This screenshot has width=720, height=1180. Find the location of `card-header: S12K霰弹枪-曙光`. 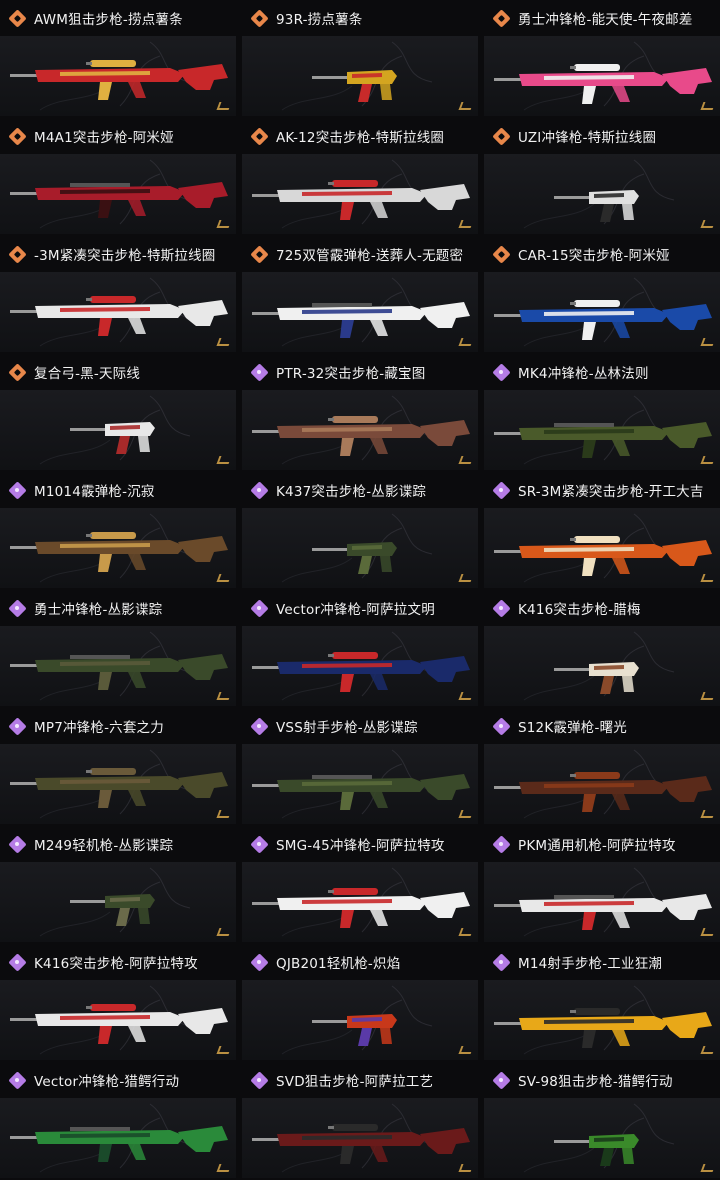

card-header: S12K霰弹枪-曙光 is located at coordinates (602, 726).